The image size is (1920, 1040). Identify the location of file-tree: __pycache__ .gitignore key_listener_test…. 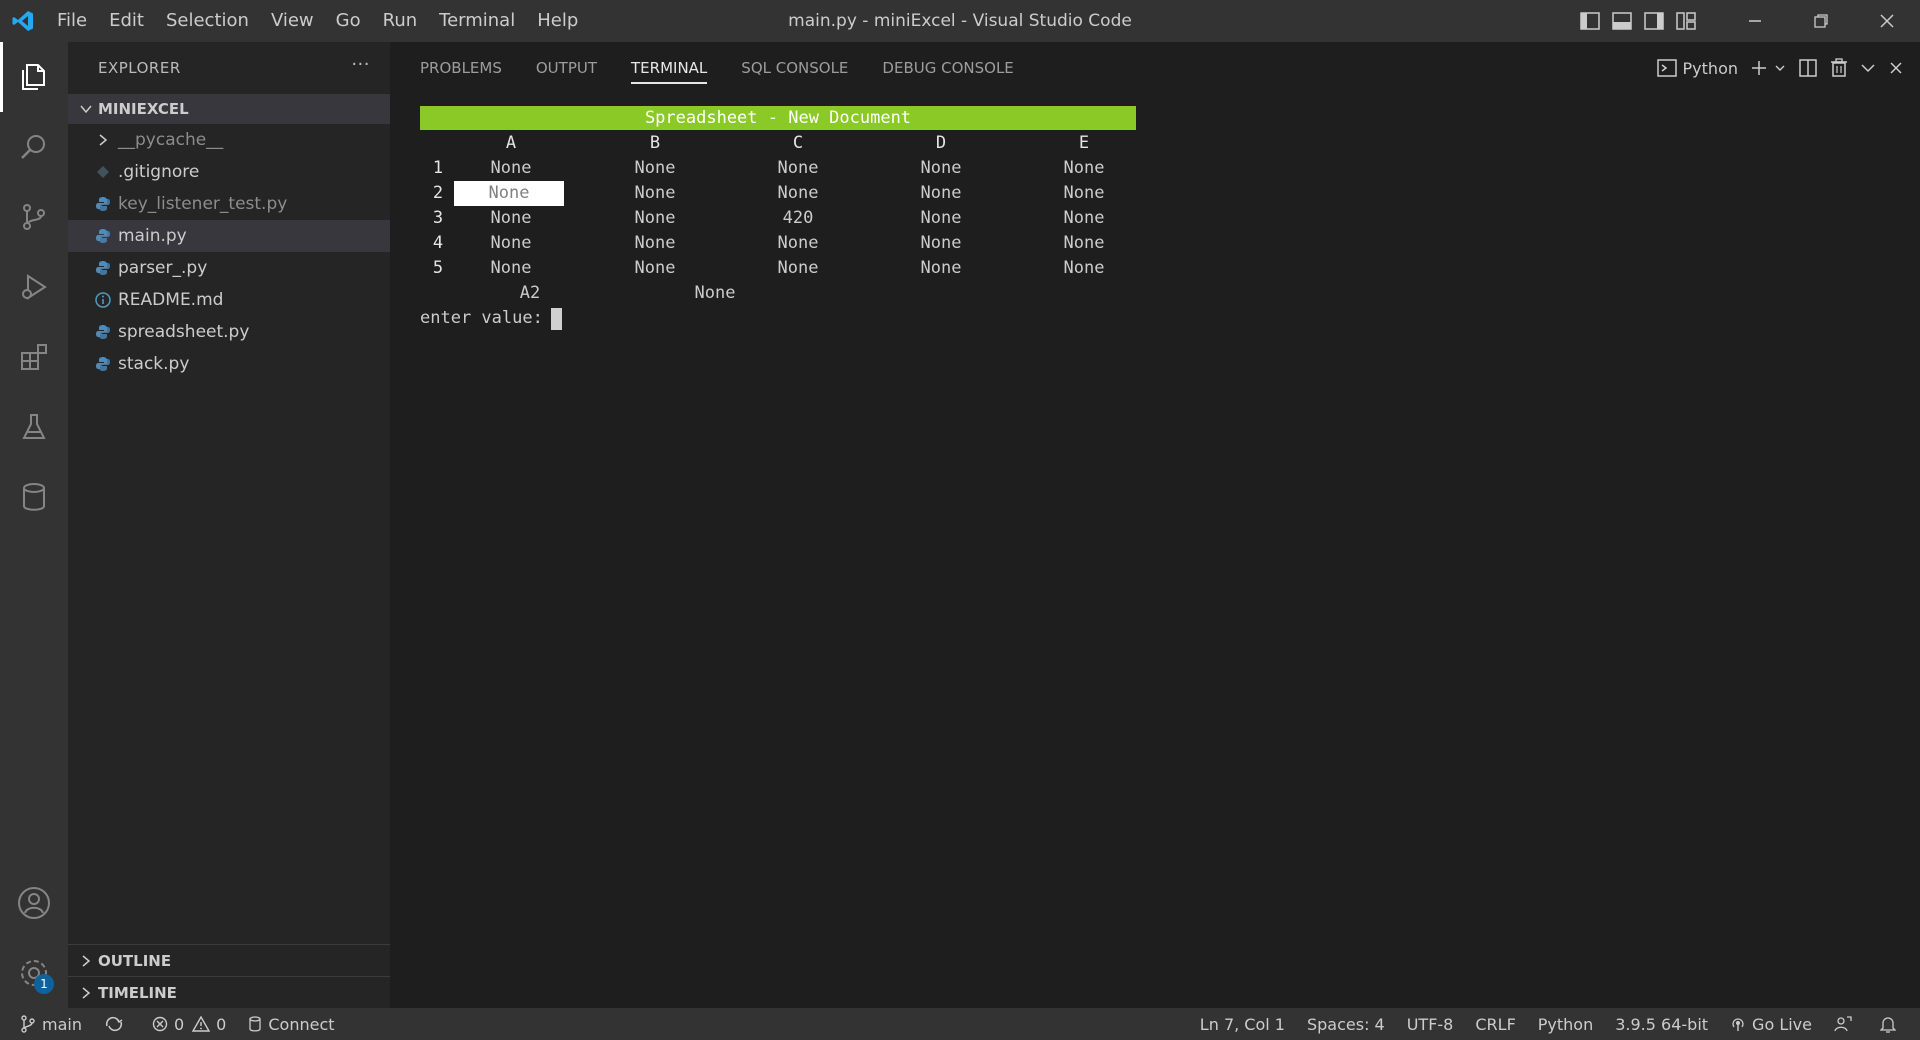
(229, 252).